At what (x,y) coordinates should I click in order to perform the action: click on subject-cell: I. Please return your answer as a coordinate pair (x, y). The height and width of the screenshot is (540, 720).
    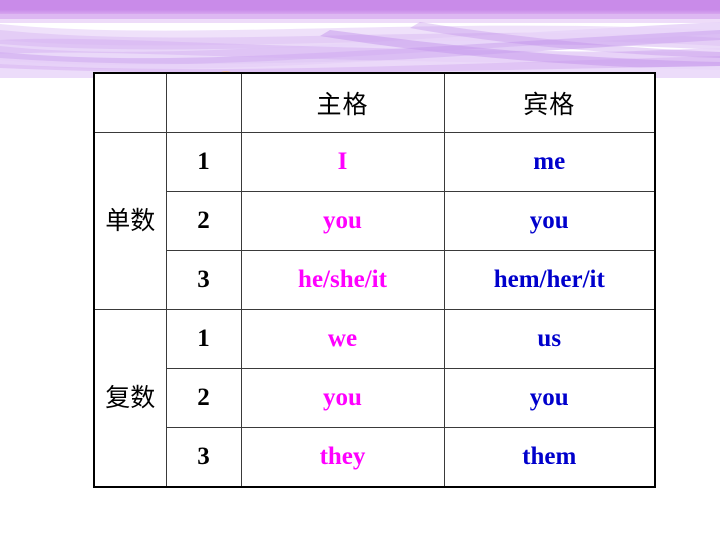
    Looking at the image, I should click on (342, 162).